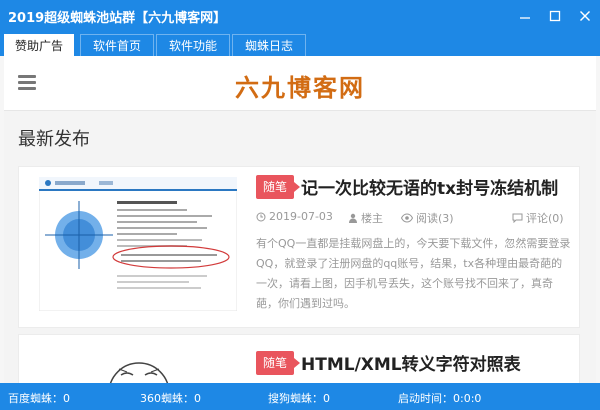 This screenshot has width=600, height=410. What do you see at coordinates (170, 398) in the screenshot?
I see `status-360-spiders: 360蜘蛛：0` at bounding box center [170, 398].